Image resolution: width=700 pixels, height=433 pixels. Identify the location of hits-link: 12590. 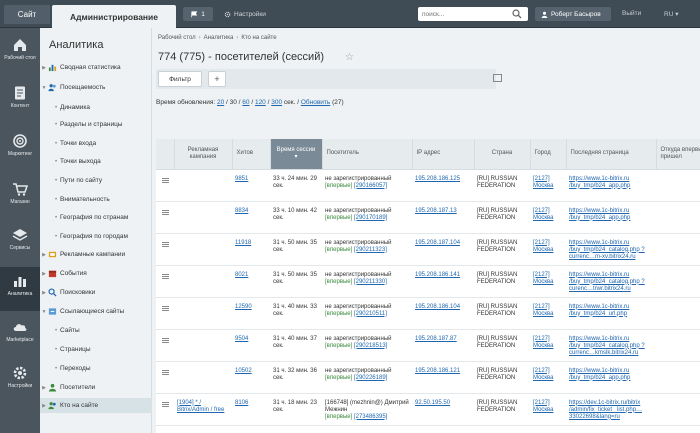
(243, 307).